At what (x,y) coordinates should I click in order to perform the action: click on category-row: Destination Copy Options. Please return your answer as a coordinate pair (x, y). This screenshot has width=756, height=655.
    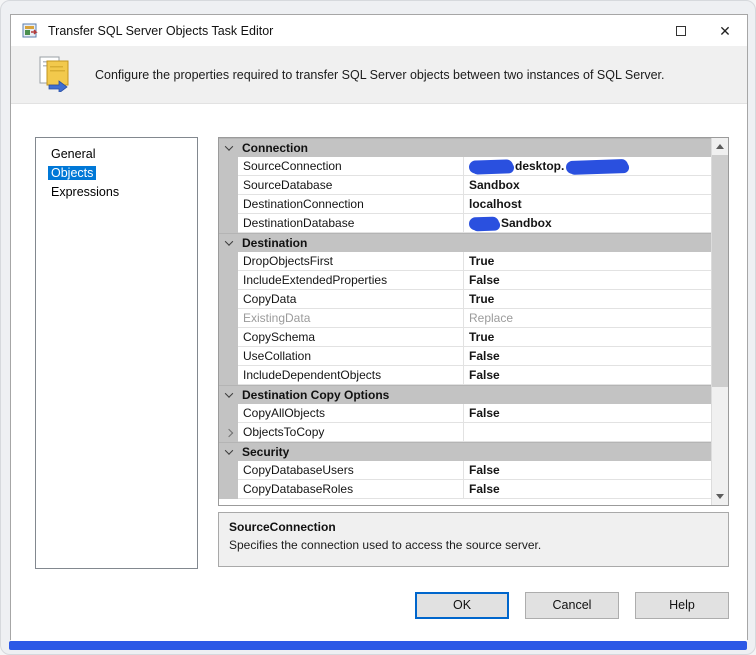
    Looking at the image, I should click on (465, 394).